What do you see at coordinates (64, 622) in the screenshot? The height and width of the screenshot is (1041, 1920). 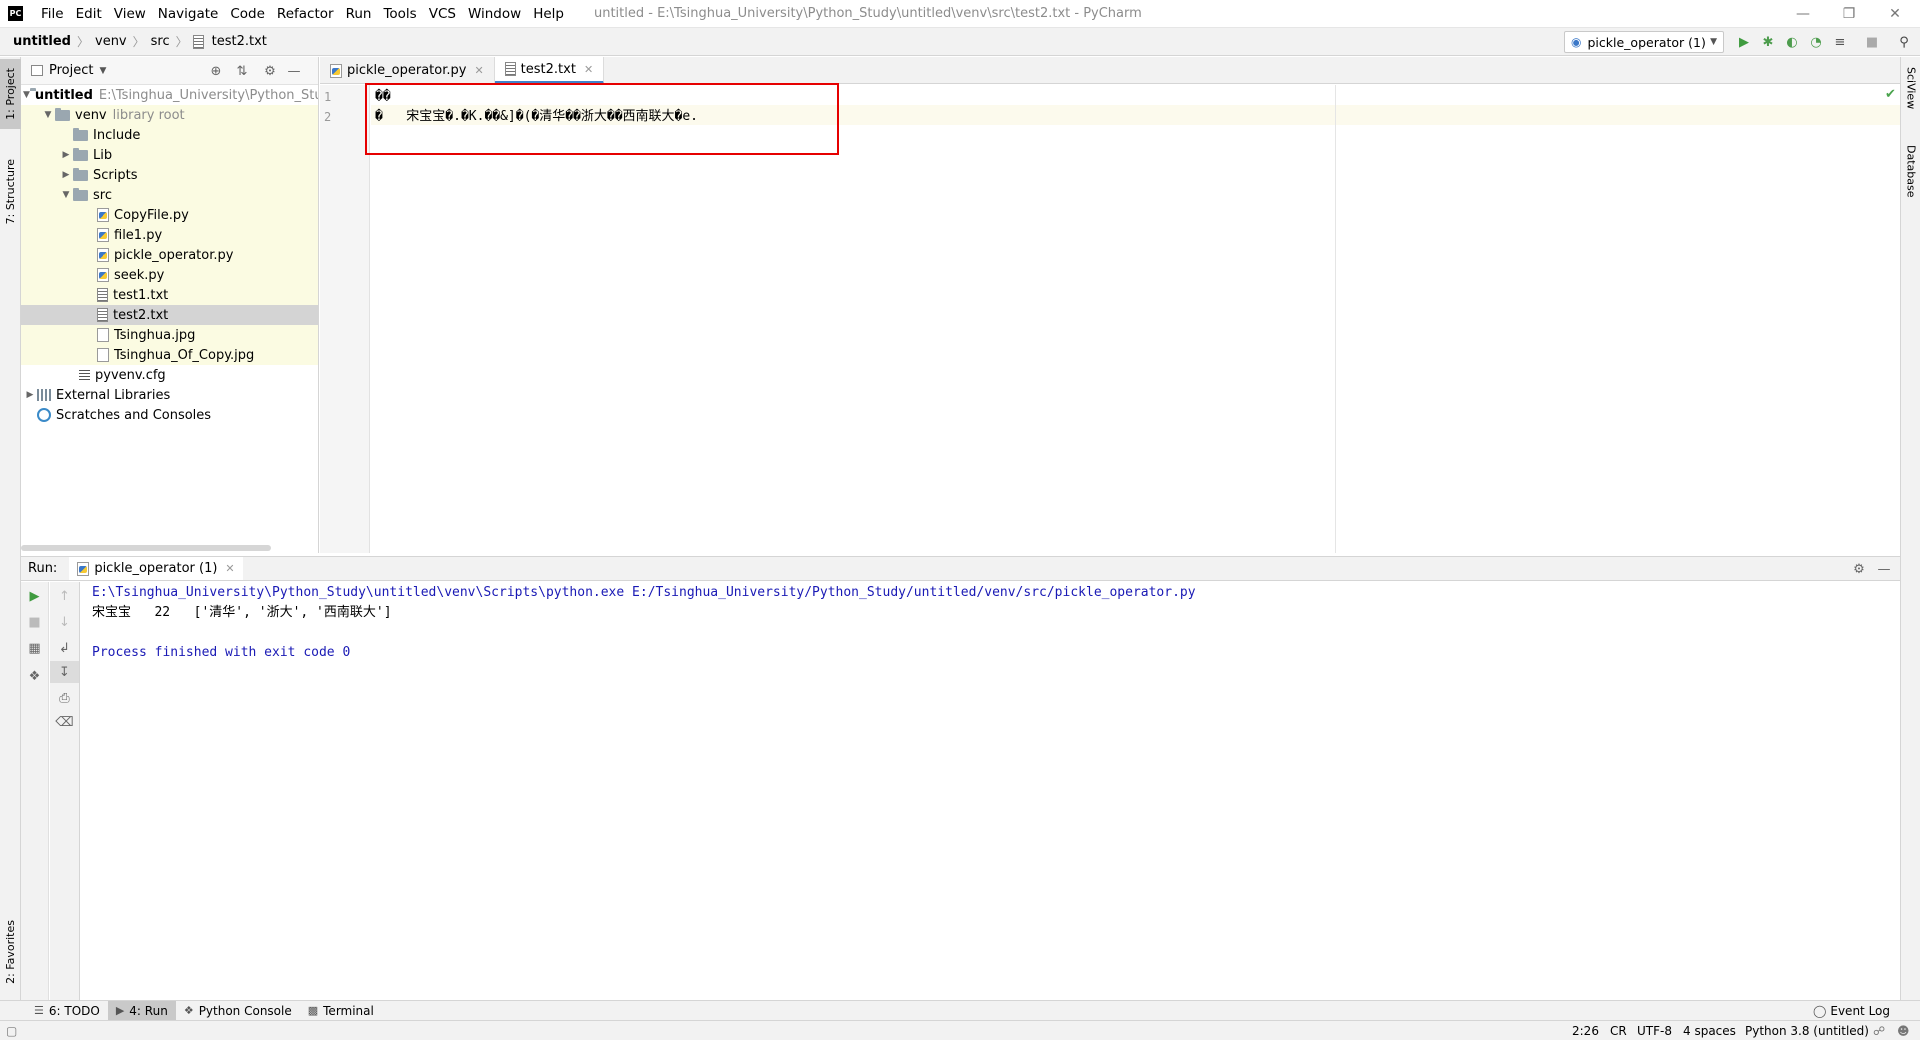 I see `arrow-down-icon: ↓` at bounding box center [64, 622].